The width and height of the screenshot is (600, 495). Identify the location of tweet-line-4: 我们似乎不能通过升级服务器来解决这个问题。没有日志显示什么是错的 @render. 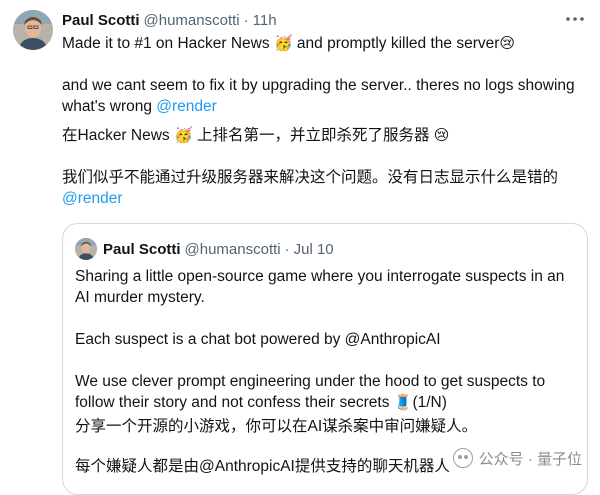
(310, 188).